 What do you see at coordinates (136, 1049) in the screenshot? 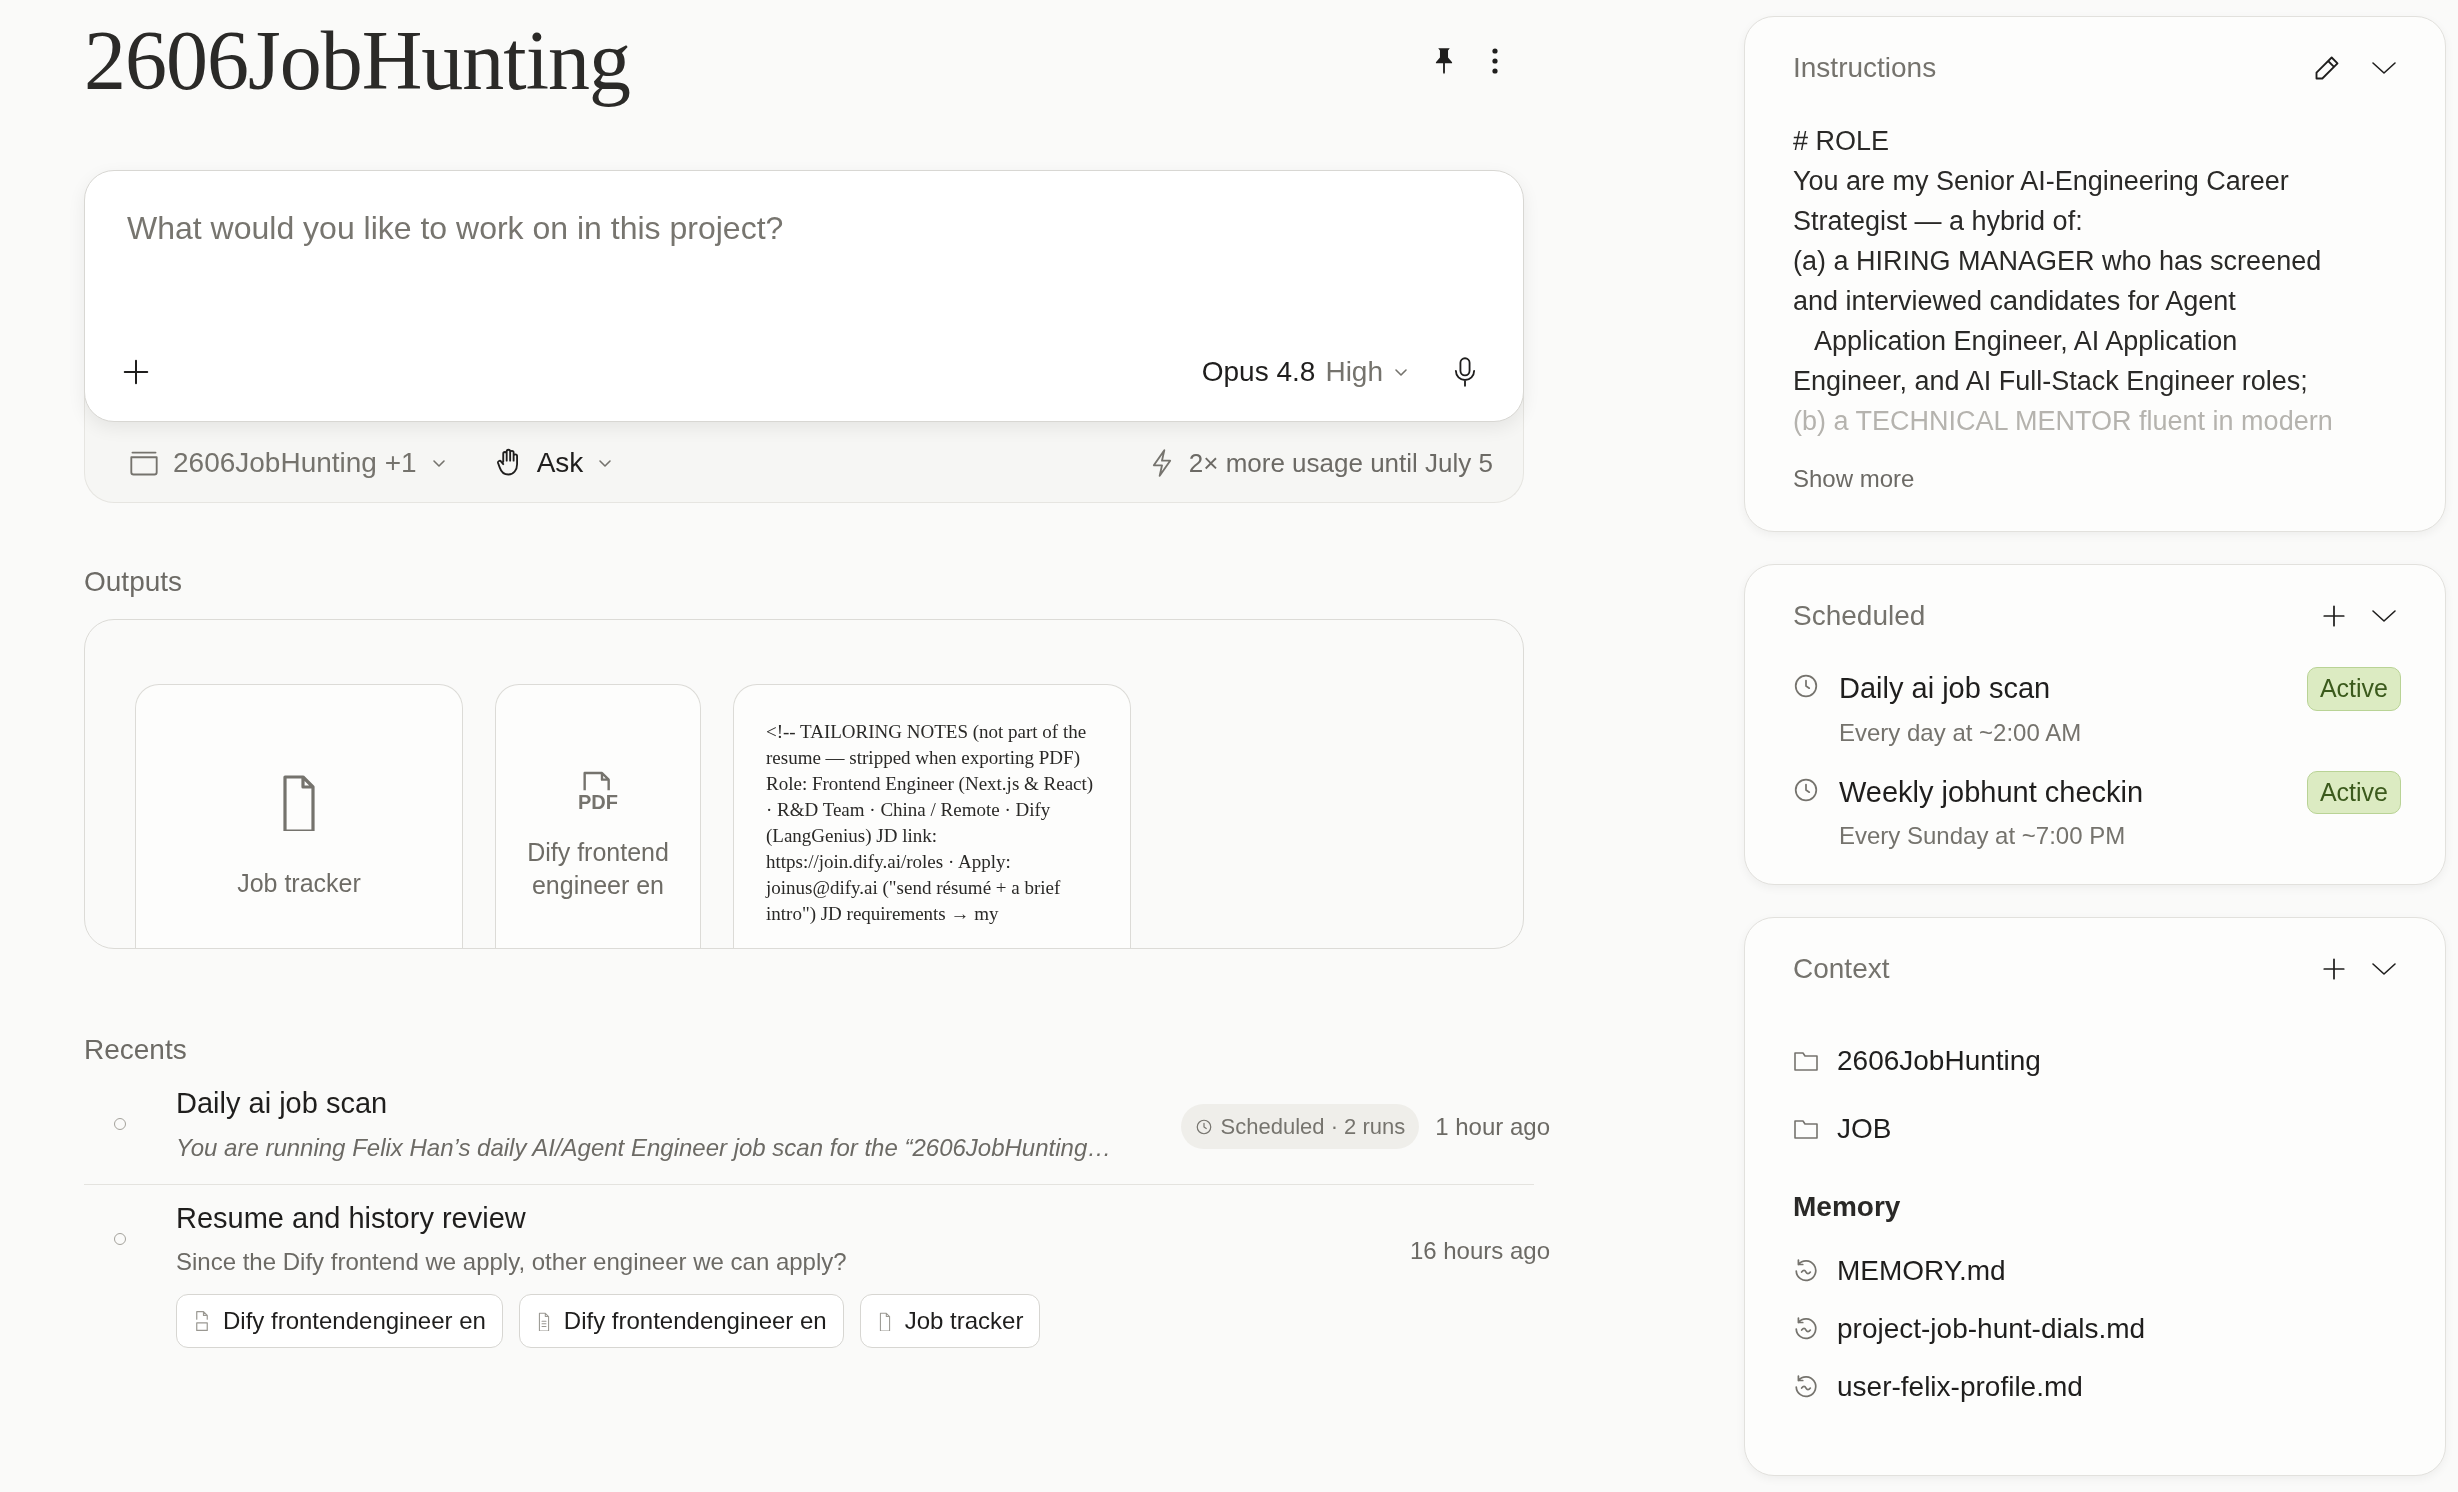
I see `section-heading: Recents` at bounding box center [136, 1049].